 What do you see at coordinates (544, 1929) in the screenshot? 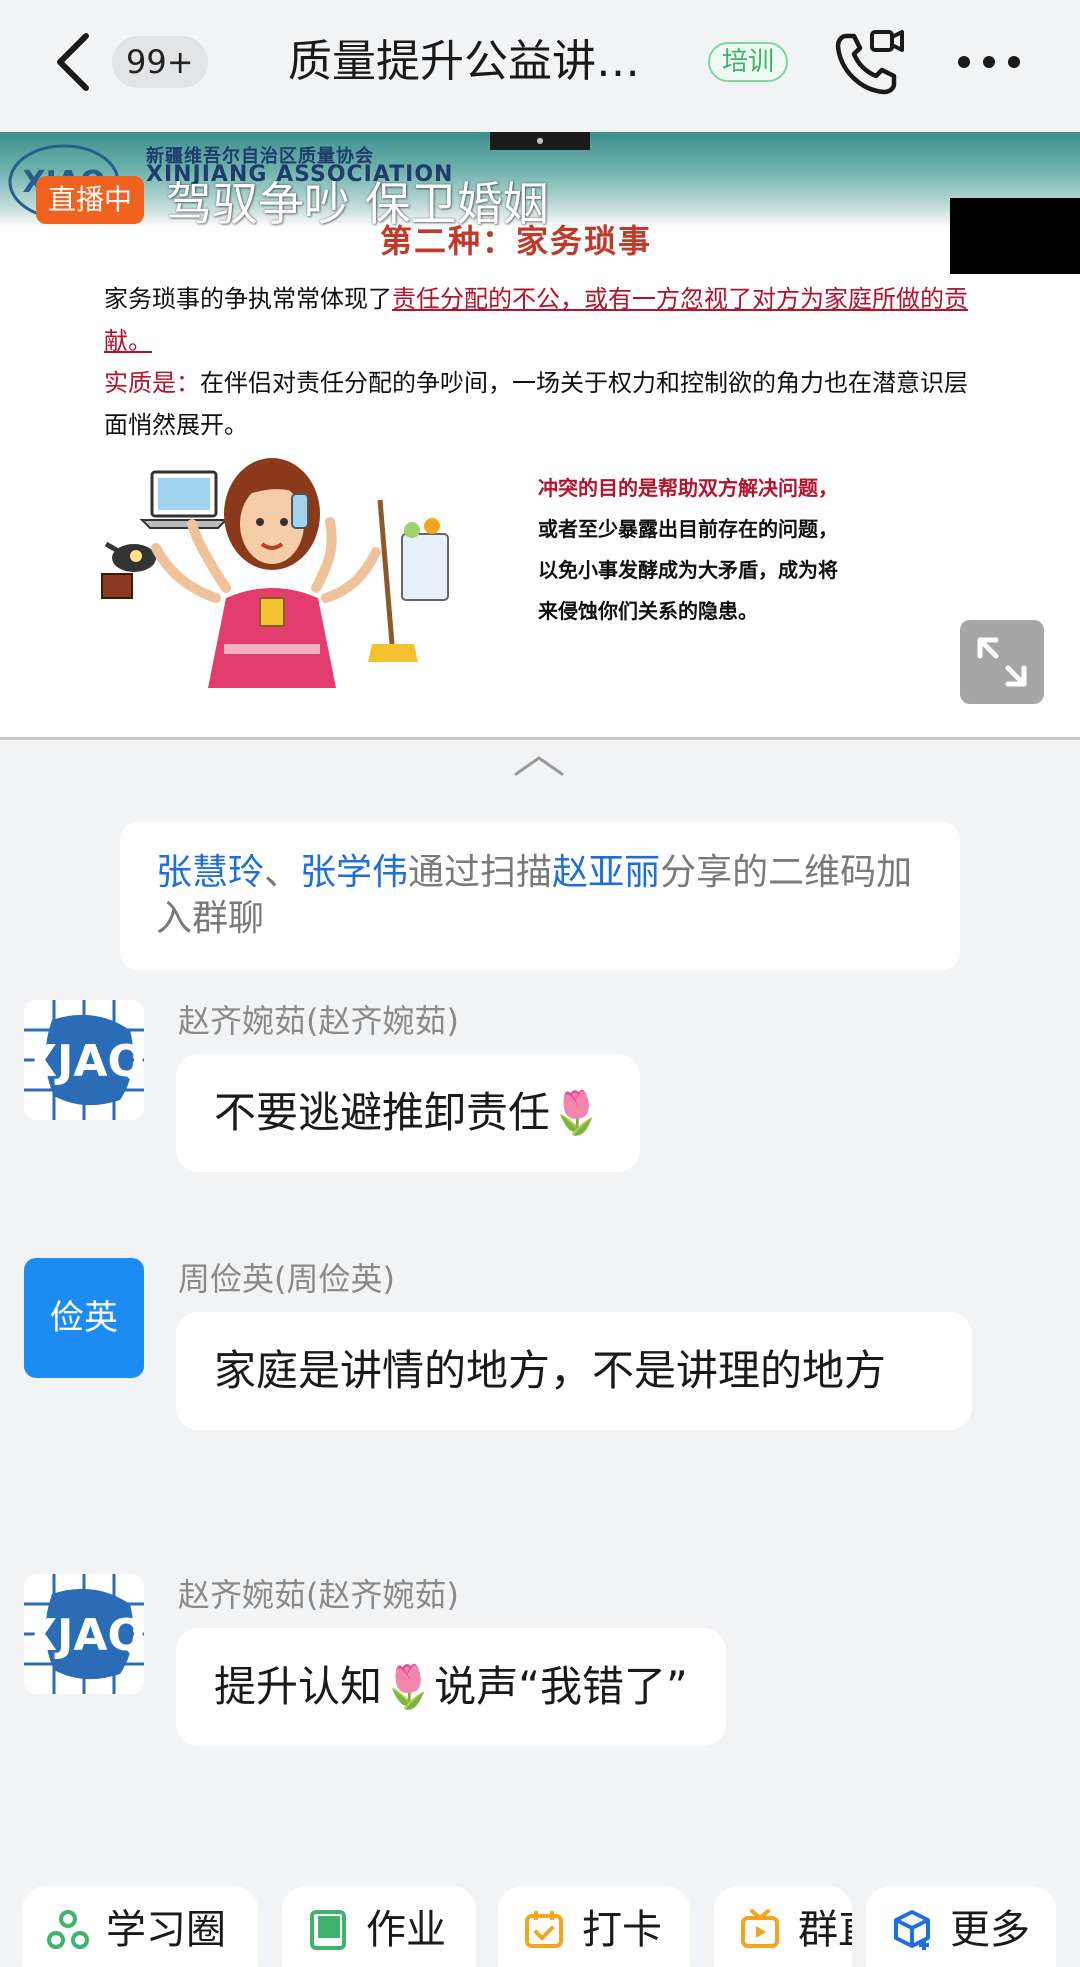
I see `checkin-icon` at bounding box center [544, 1929].